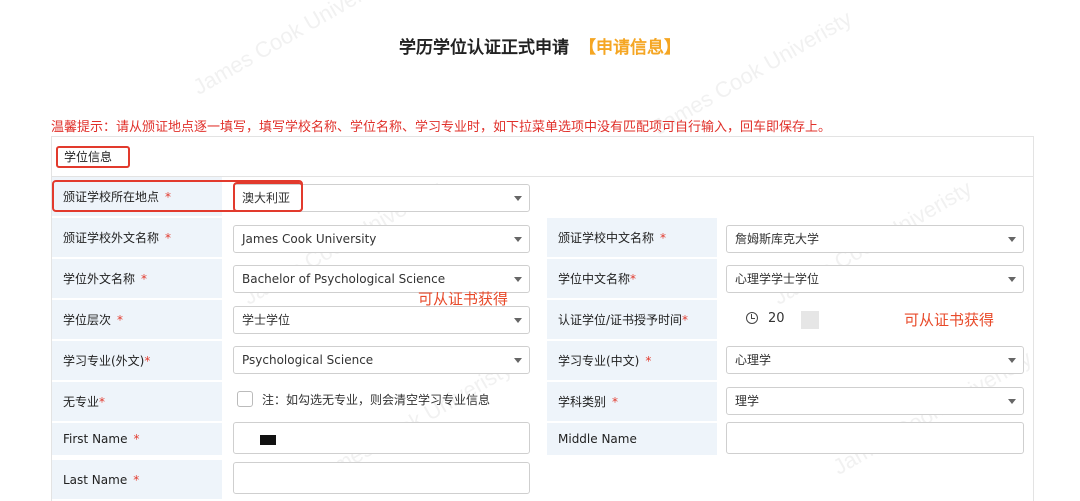 This screenshot has height=501, width=1080. I want to click on school-cn-select: 詹姆斯库克大学, so click(875, 239).